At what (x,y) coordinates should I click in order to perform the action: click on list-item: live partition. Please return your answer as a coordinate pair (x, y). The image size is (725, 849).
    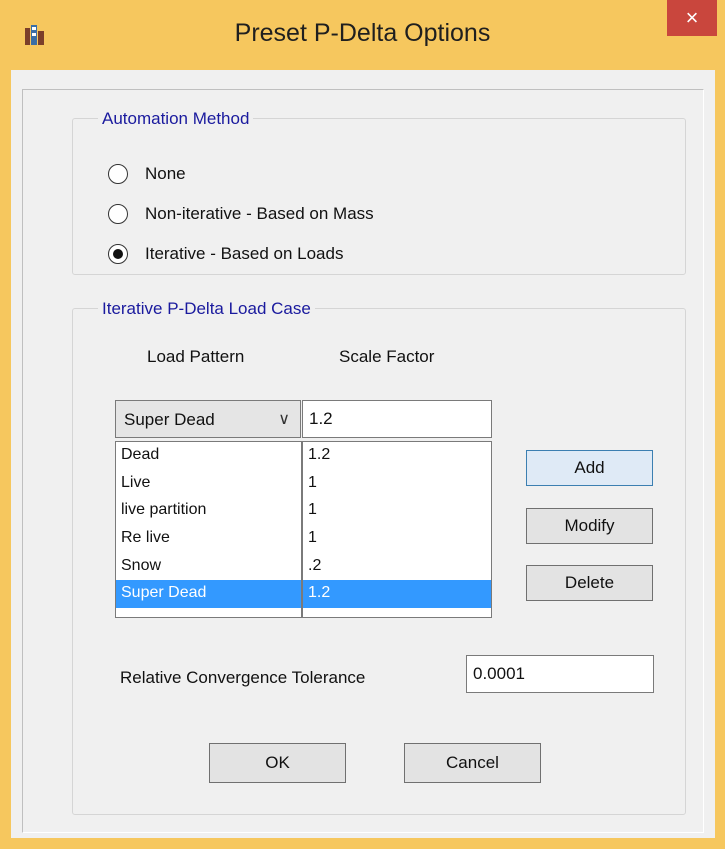
    Looking at the image, I should click on (208, 511).